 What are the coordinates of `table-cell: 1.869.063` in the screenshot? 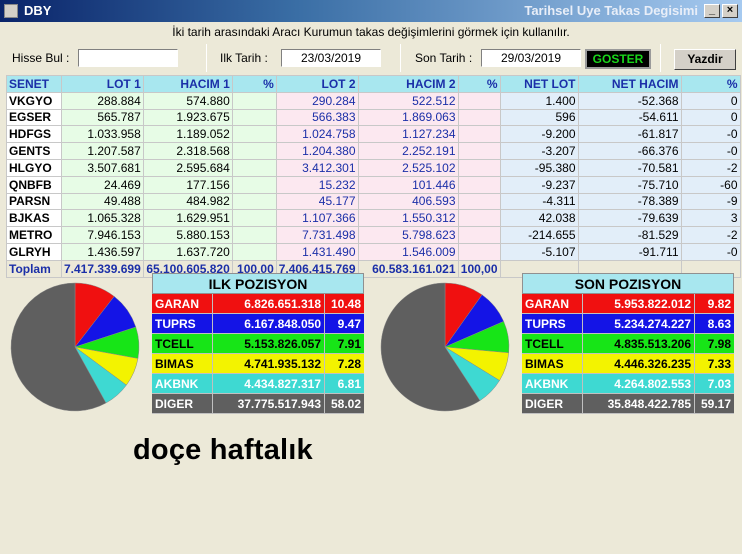 It's located at (408, 117).